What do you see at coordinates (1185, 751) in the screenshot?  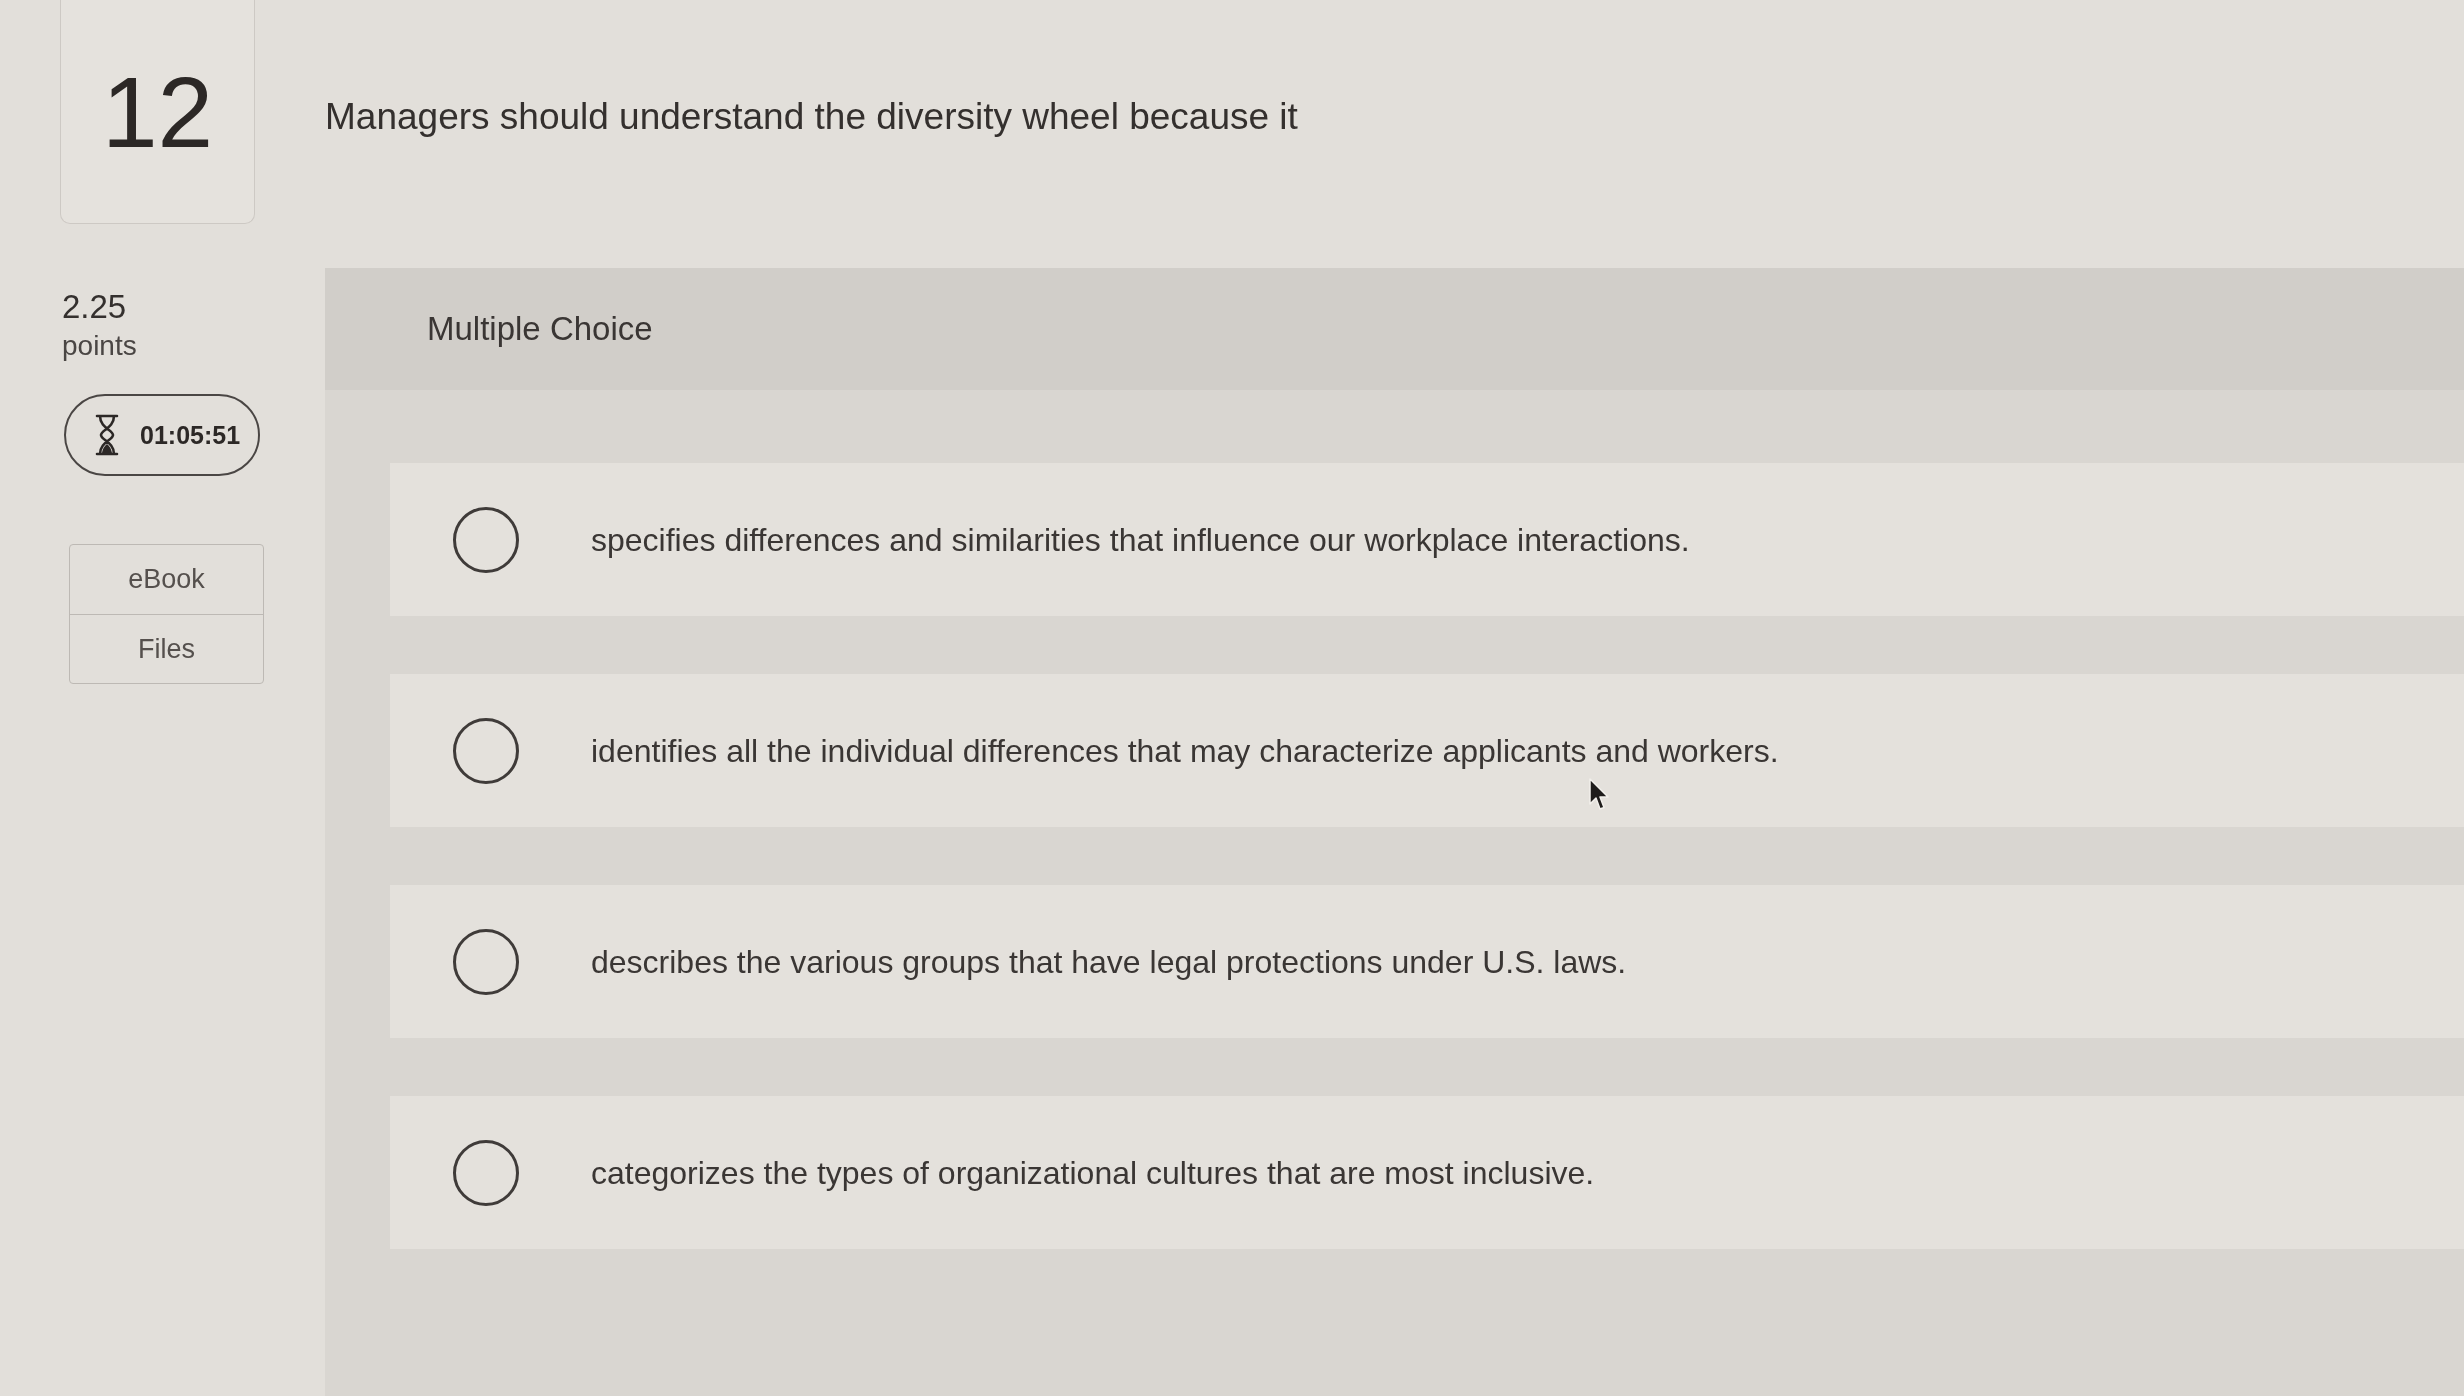 I see `option-text: identifies all the individual differences that may characterize applicants and workers.` at bounding box center [1185, 751].